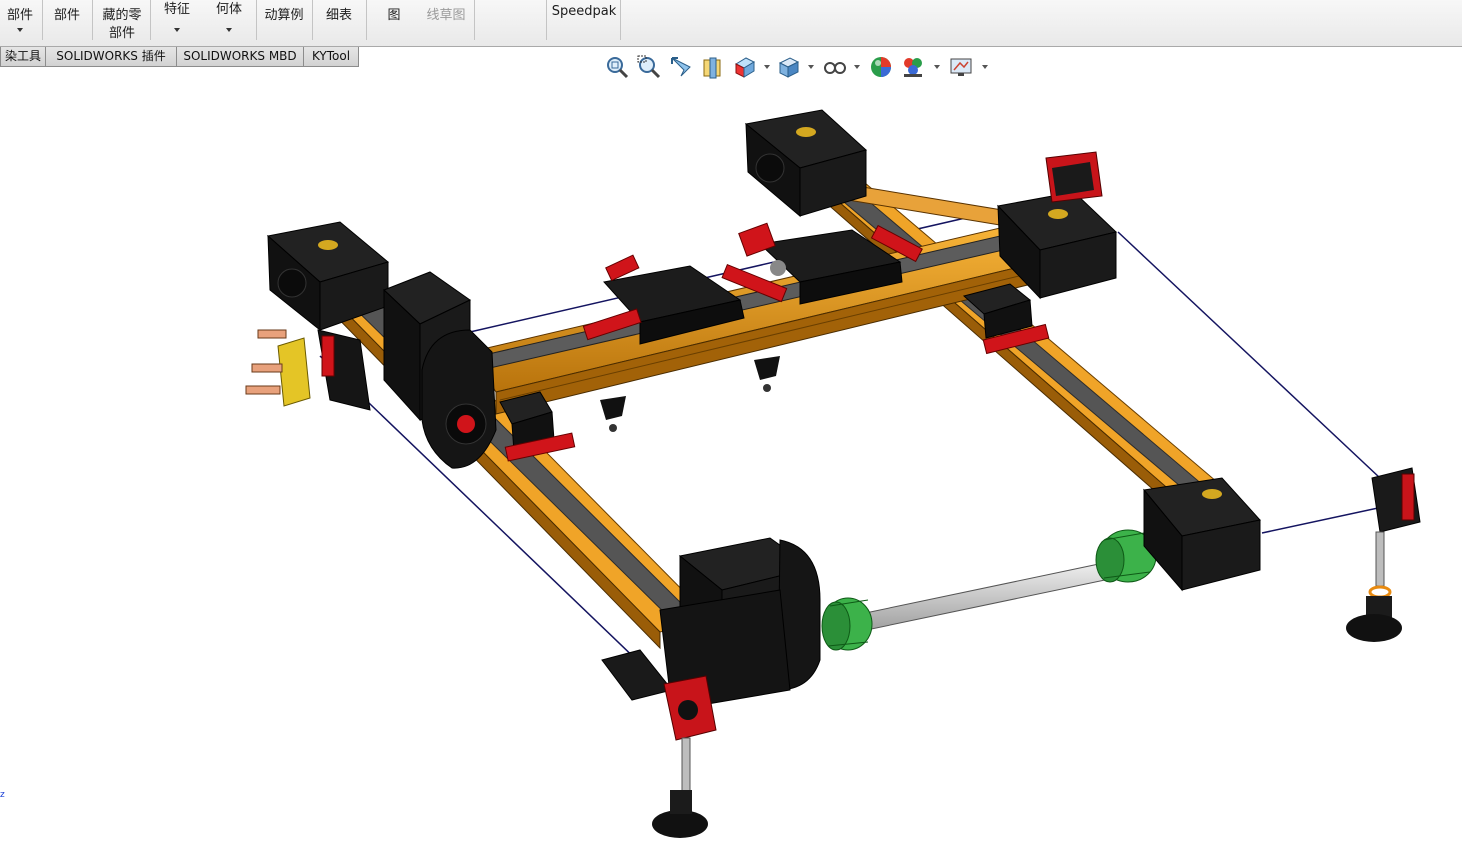  What do you see at coordinates (229, 22) in the screenshot?
I see `ribbon-item-reference-geometry: 何体` at bounding box center [229, 22].